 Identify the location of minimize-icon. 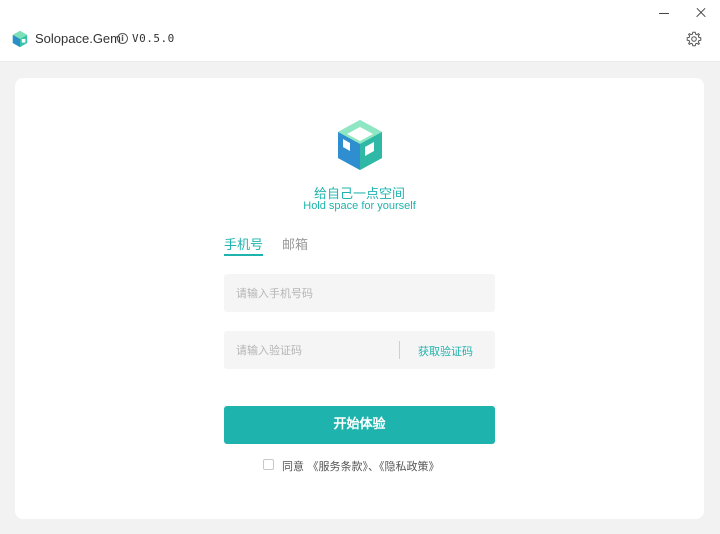
(664, 13).